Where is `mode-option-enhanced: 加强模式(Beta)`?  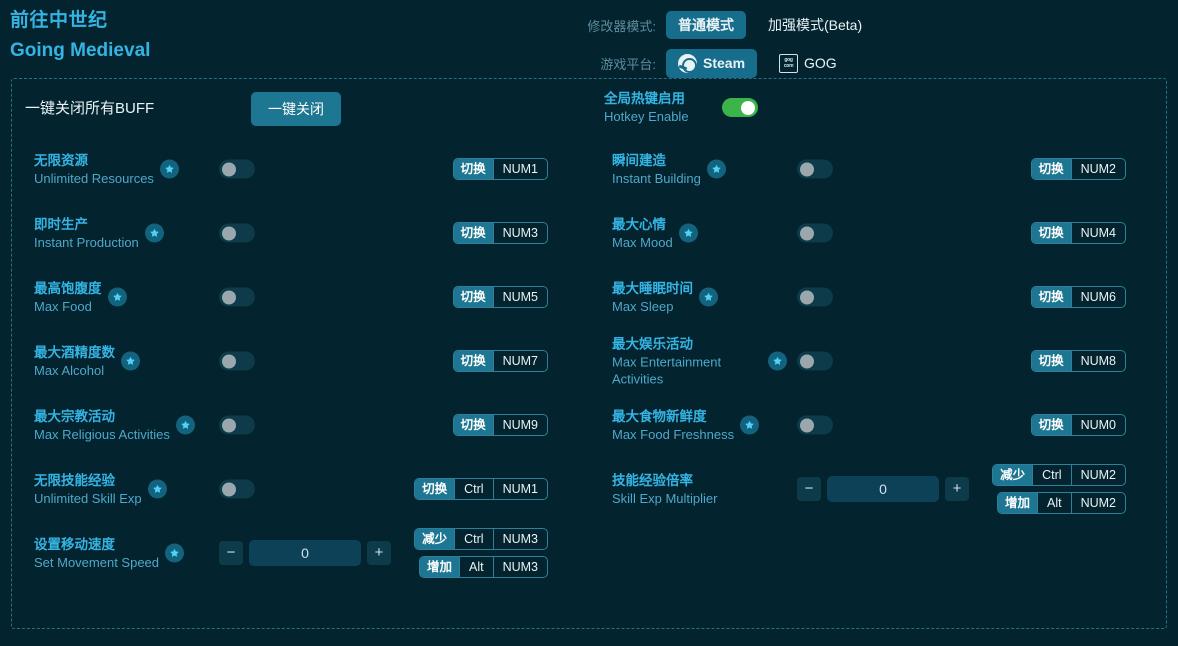
mode-option-enhanced: 加强模式(Beta) is located at coordinates (815, 25).